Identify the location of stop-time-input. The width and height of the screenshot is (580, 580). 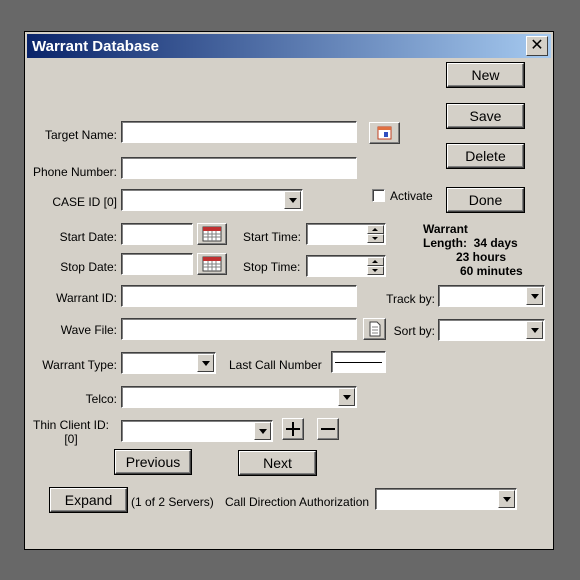
(346, 266).